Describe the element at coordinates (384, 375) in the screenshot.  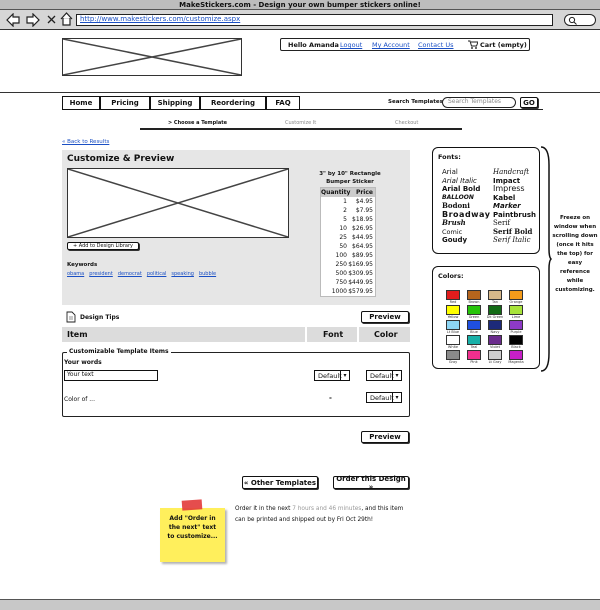
I see `color-select-1: Default ▾` at that location.